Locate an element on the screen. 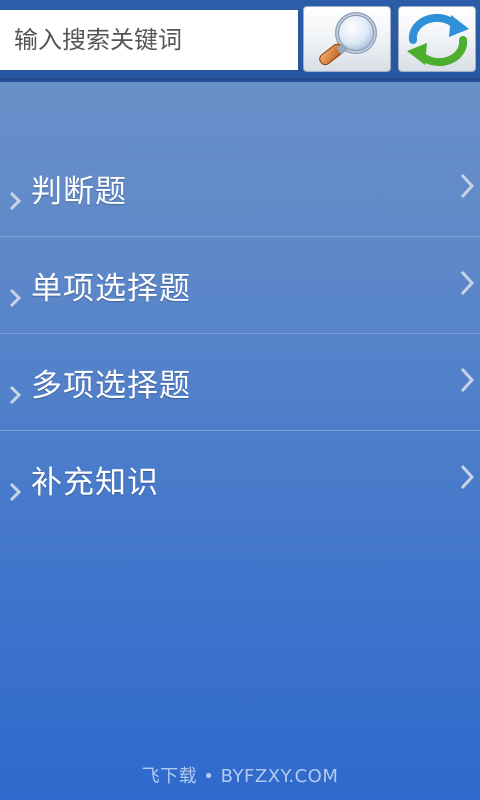  search-button is located at coordinates (347, 39).